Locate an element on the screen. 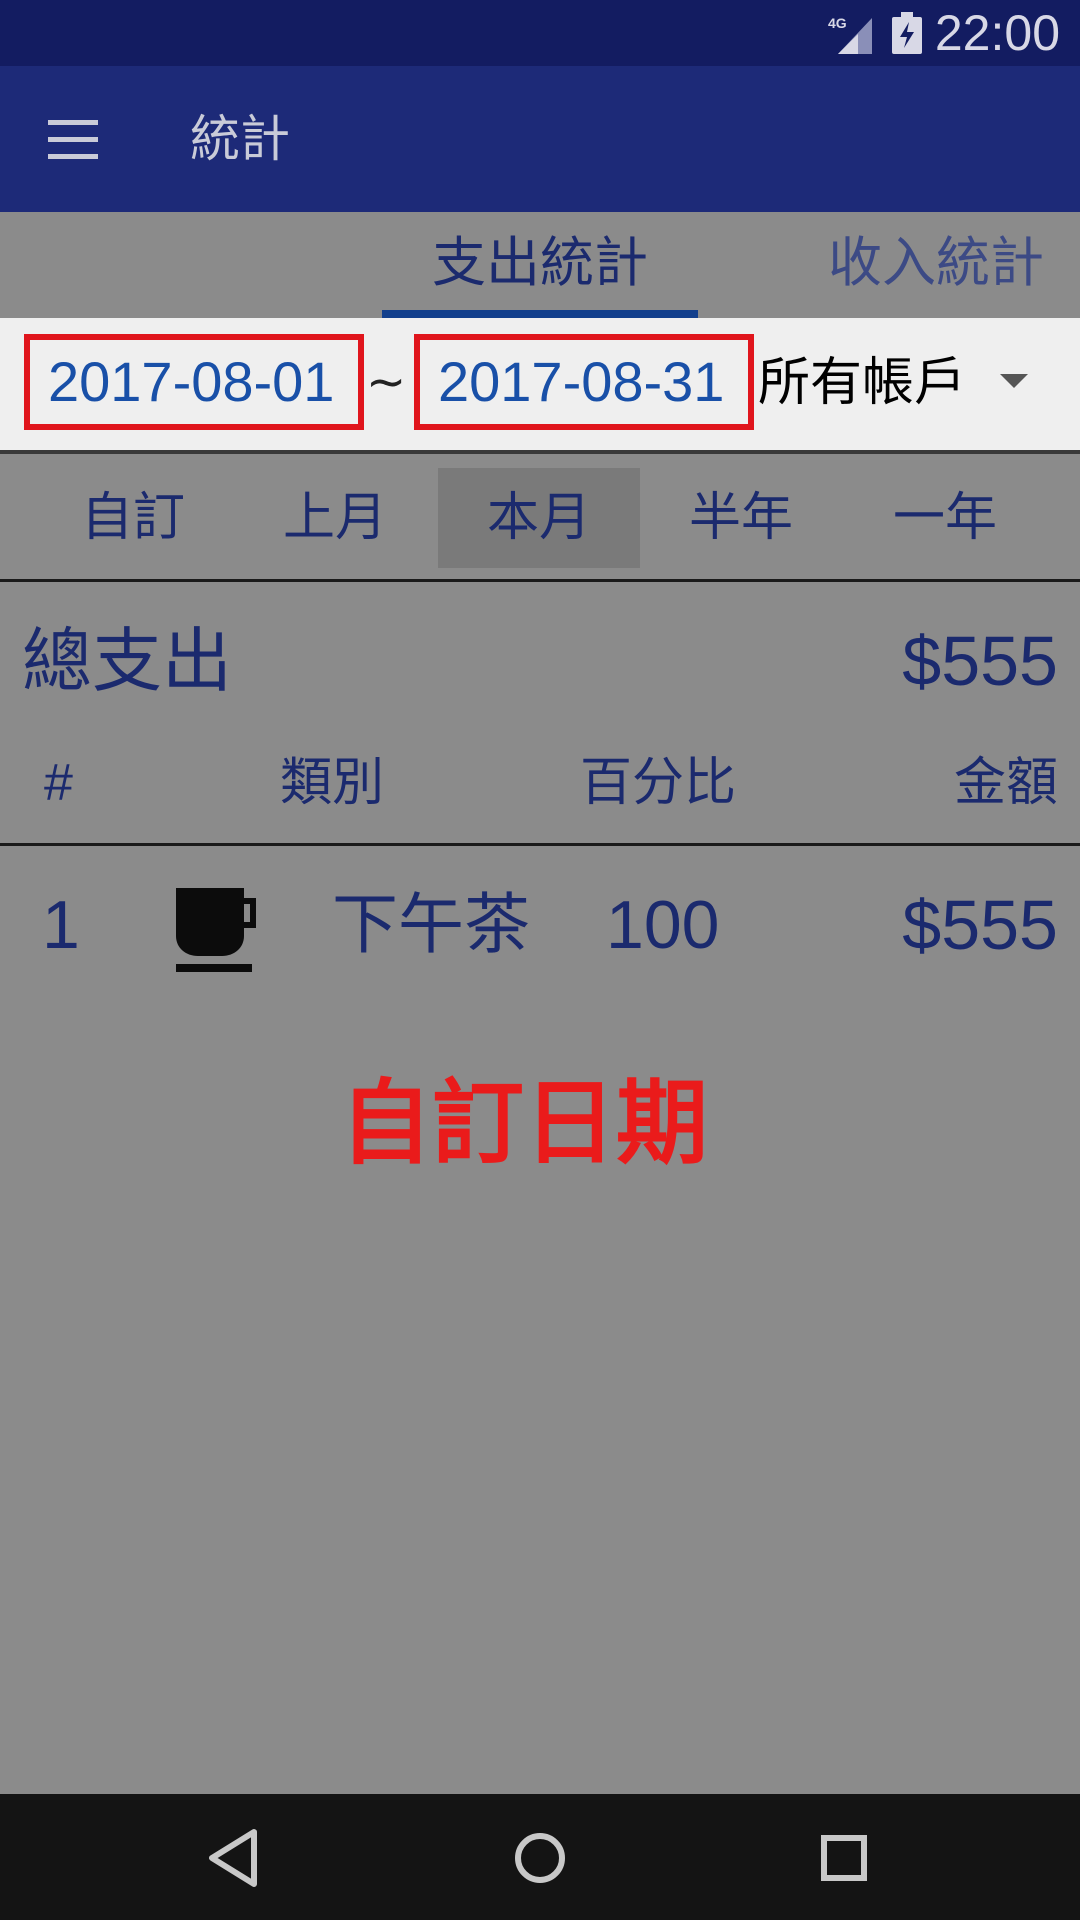  range-one-year-button: 一年 is located at coordinates (945, 518).